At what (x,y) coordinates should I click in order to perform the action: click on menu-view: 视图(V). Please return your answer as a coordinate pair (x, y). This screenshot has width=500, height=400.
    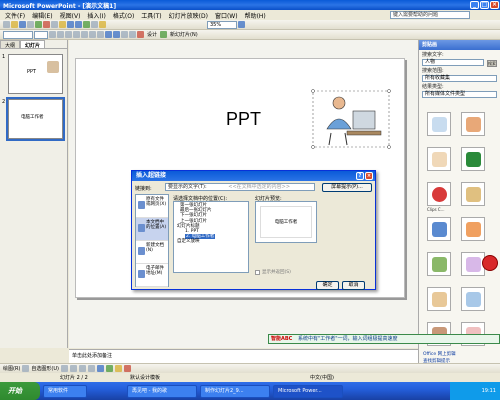
    Looking at the image, I should click on (70, 15).